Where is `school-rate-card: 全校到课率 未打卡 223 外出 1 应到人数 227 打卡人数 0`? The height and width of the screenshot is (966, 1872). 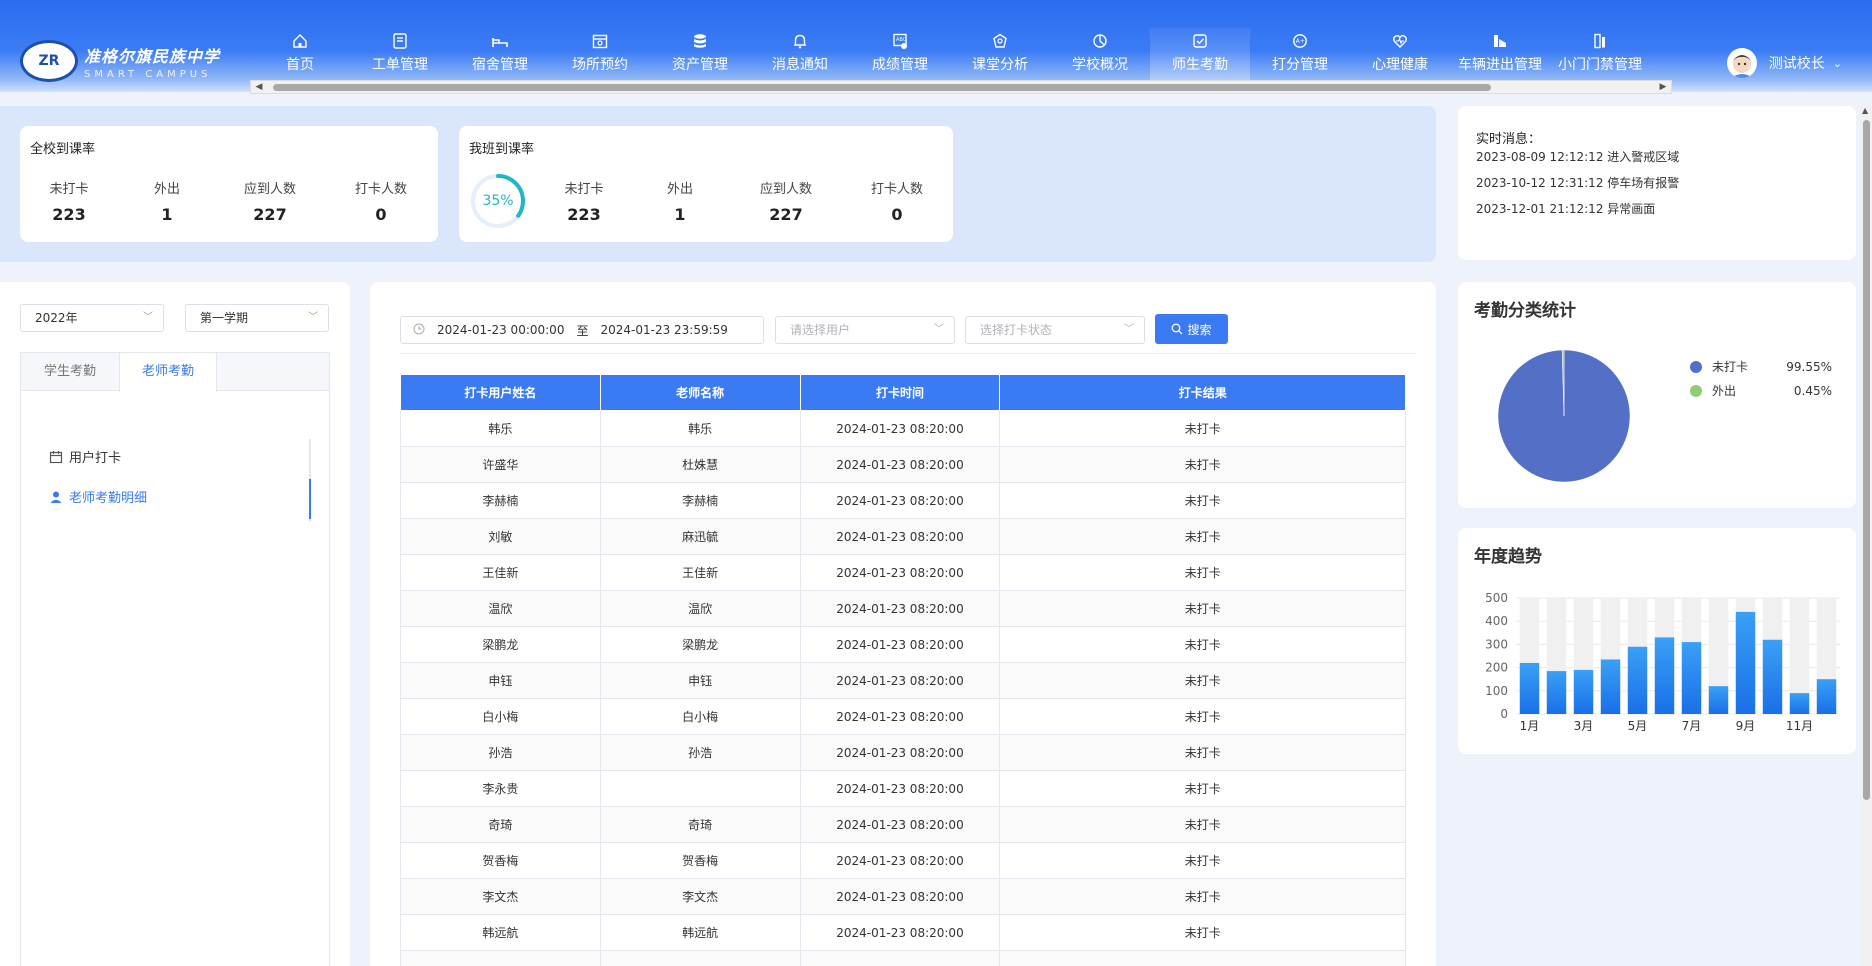 school-rate-card: 全校到课率 未打卡 223 外出 1 应到人数 227 打卡人数 0 is located at coordinates (229, 184).